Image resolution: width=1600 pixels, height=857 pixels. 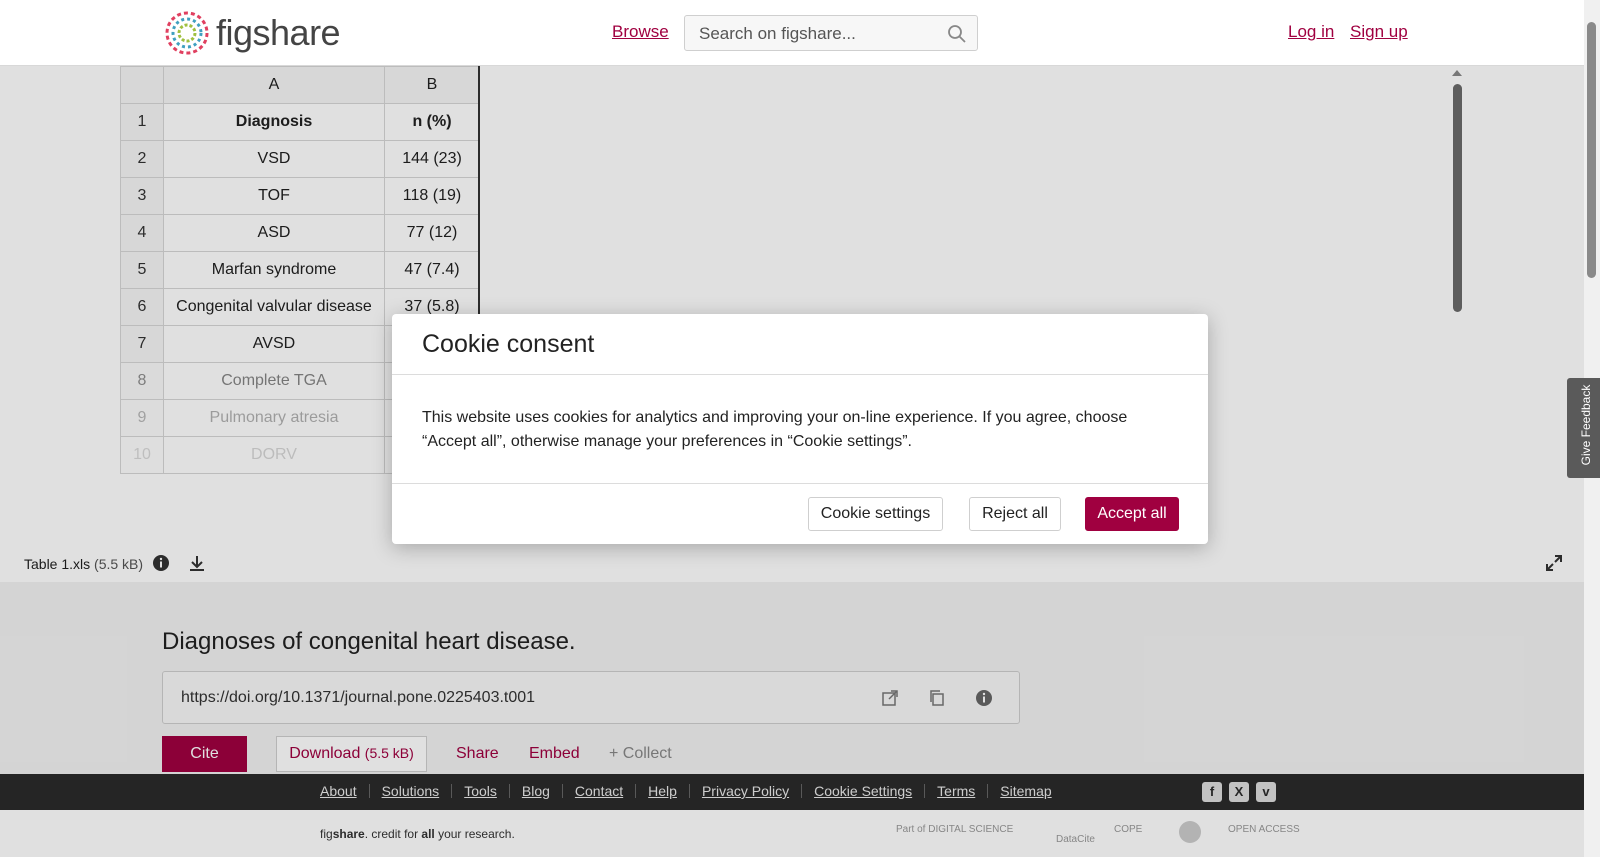 What do you see at coordinates (1015, 514) in the screenshot?
I see `reject-all-button: Reject all` at bounding box center [1015, 514].